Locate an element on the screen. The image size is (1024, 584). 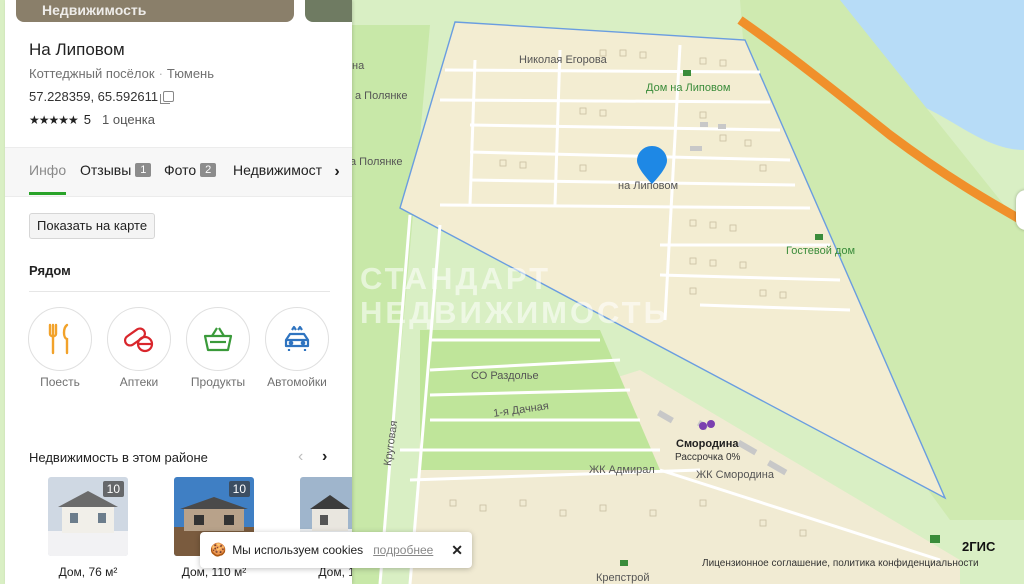
star-rating-icon: ★★★★★ is located at coordinates (54, 119).